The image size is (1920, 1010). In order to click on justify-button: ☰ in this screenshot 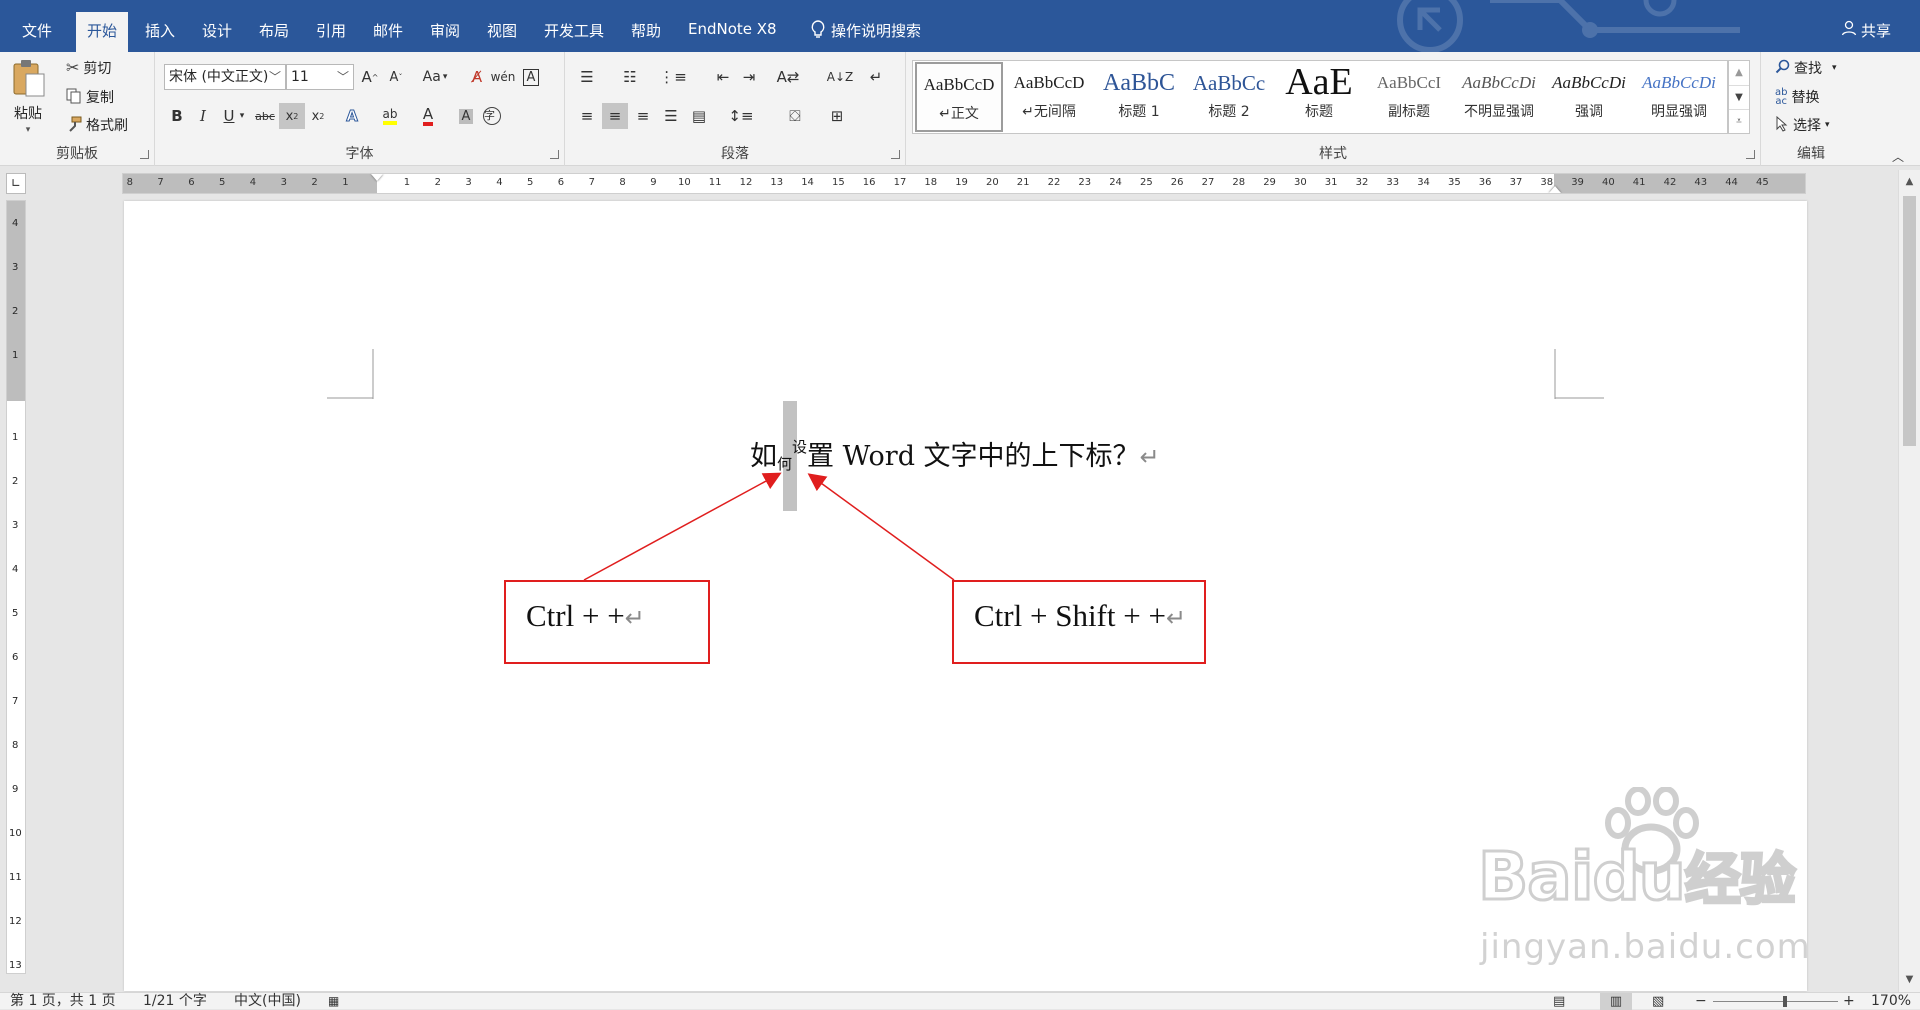, I will do `click(671, 116)`.